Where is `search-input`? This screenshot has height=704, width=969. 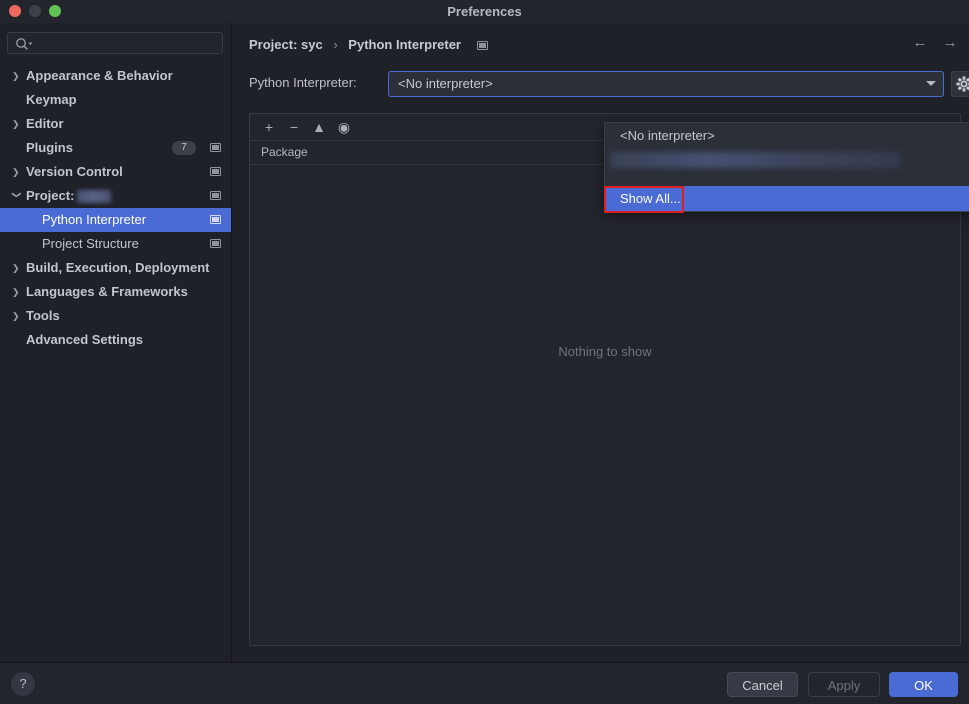
search-input is located at coordinates (128, 44).